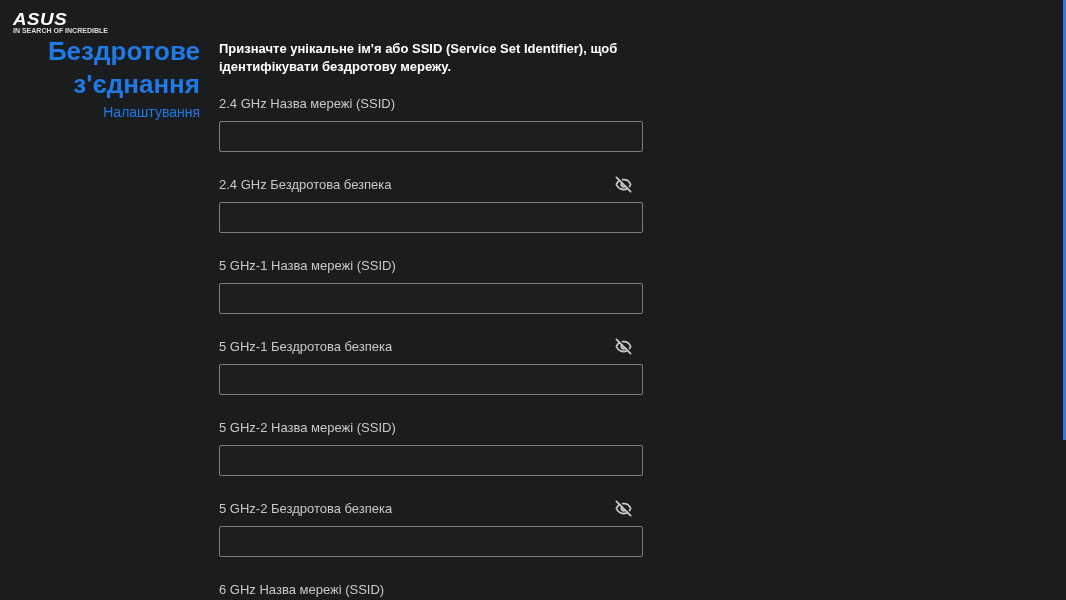 The width and height of the screenshot is (1066, 600). I want to click on description: Призначте унікальне ім'я або SSID (Service Set Identifier), щоб ідентифікувати бездротову мережу., so click(419, 58).